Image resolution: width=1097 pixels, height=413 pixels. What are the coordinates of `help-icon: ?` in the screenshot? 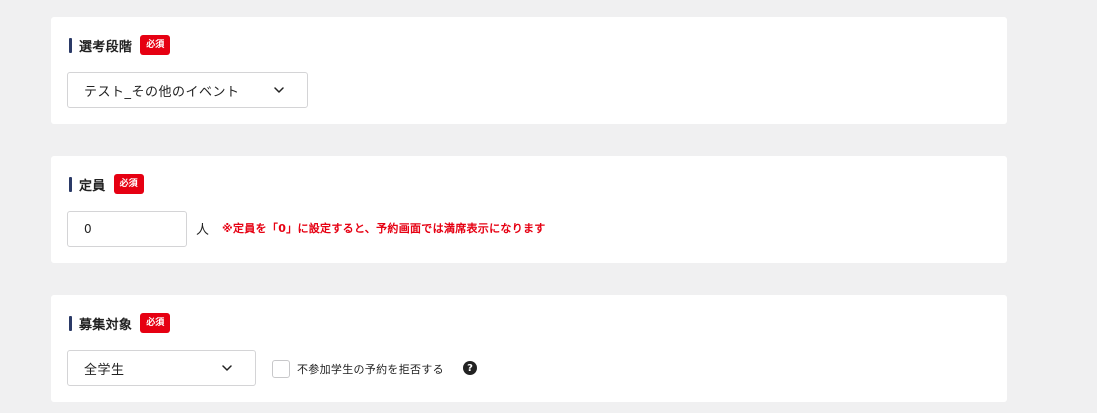 It's located at (470, 368).